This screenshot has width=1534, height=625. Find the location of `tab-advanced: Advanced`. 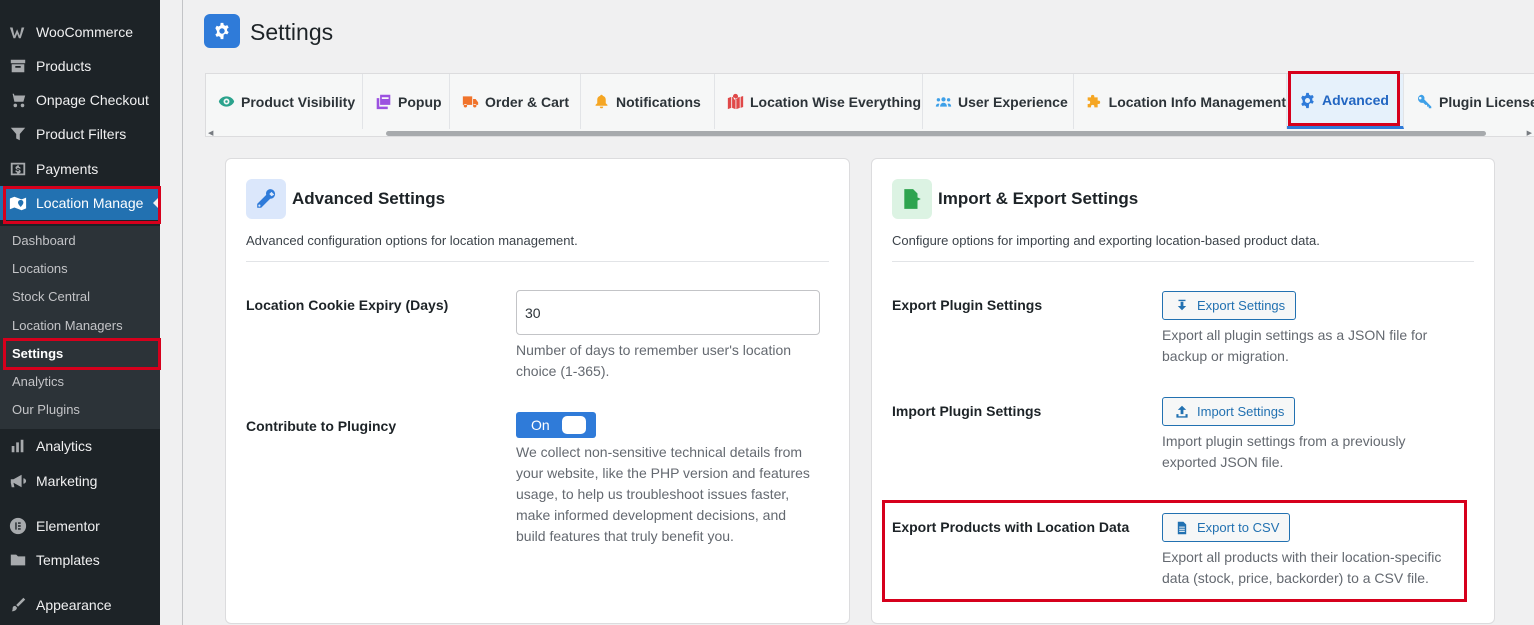

tab-advanced: Advanced is located at coordinates (1345, 101).